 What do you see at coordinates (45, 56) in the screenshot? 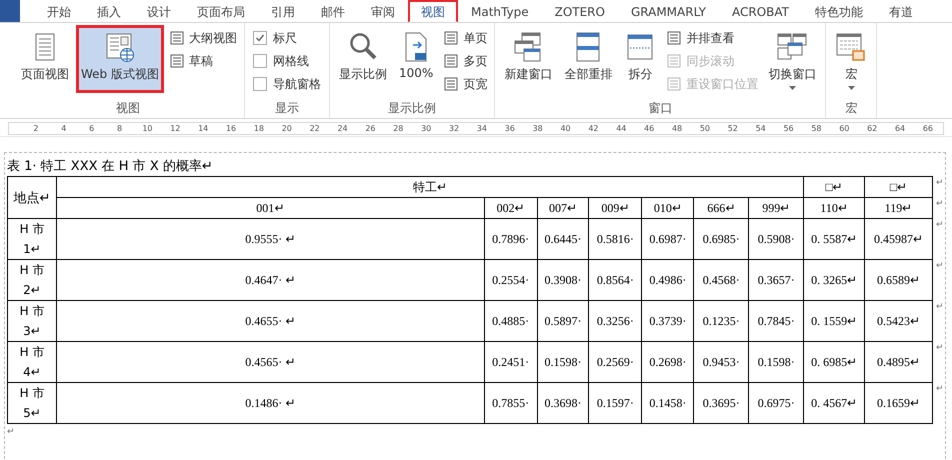
I see `ribbon-button: 页面视图` at bounding box center [45, 56].